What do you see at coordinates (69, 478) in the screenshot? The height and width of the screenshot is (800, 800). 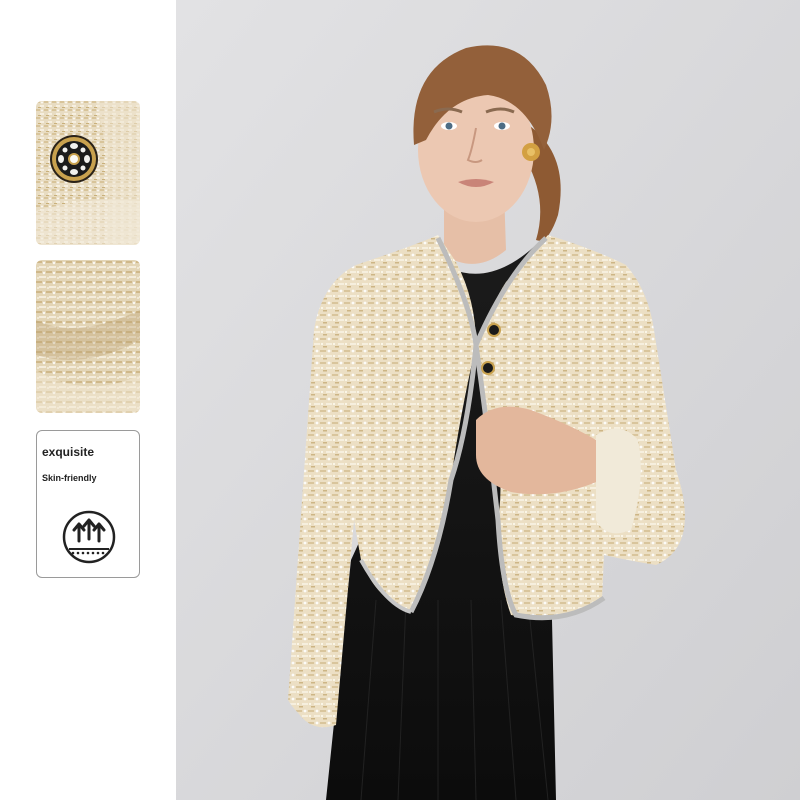 I see `feature-subtitle: Skin-friendly` at bounding box center [69, 478].